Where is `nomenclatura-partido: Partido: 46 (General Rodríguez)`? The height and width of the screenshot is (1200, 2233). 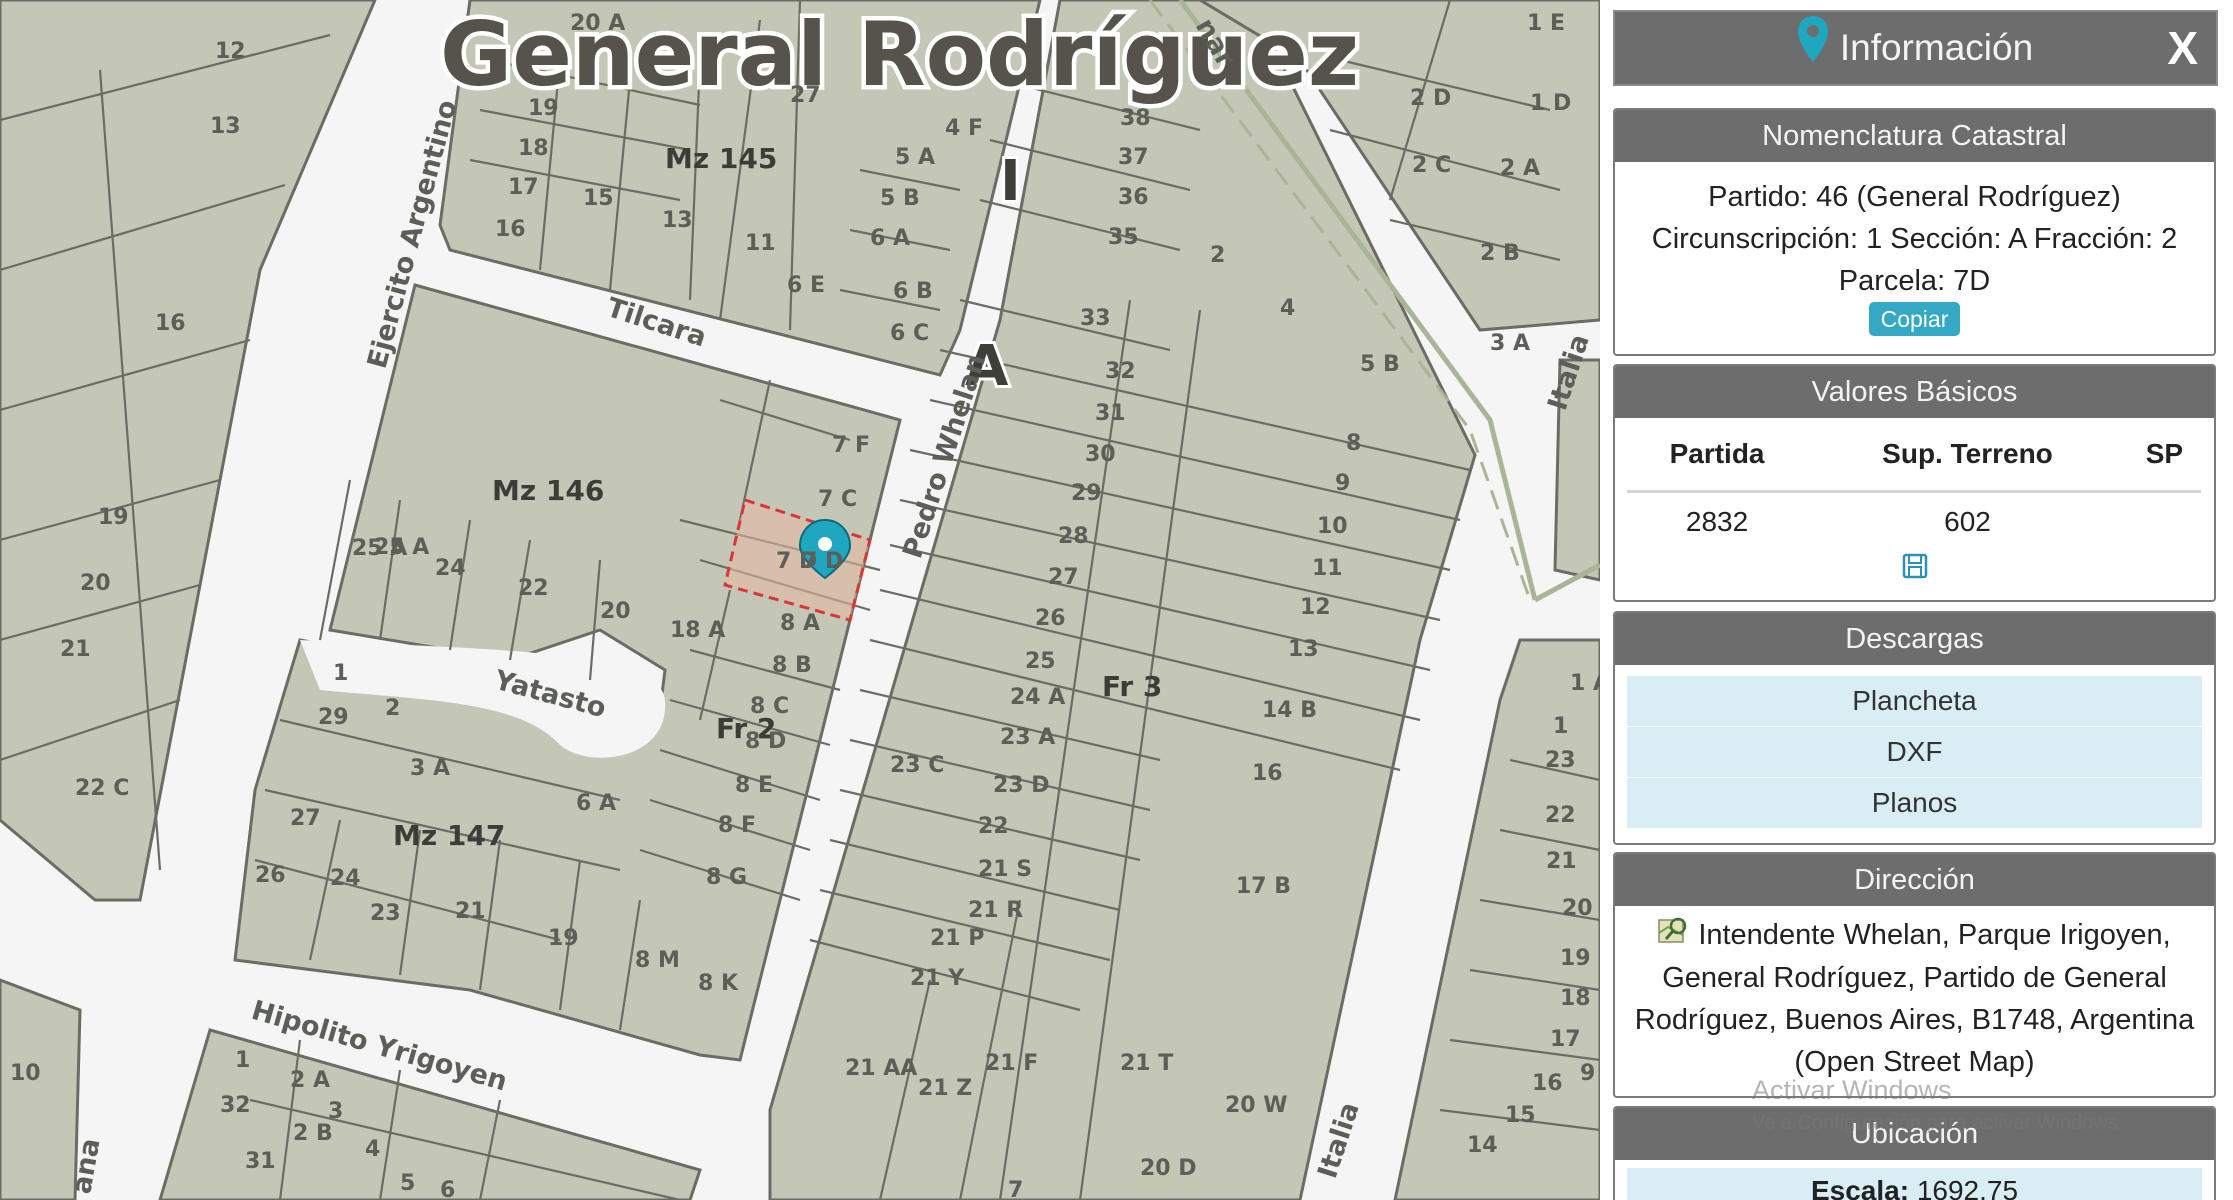
nomenclatura-partido: Partido: 46 (General Rodríguez) is located at coordinates (1914, 197).